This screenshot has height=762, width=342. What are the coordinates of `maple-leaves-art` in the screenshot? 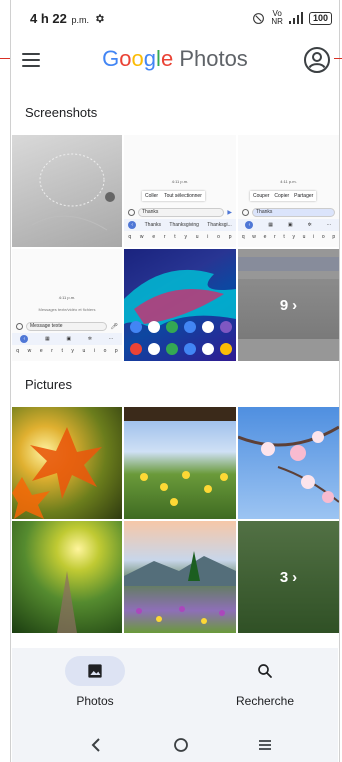 It's located at (57, 473).